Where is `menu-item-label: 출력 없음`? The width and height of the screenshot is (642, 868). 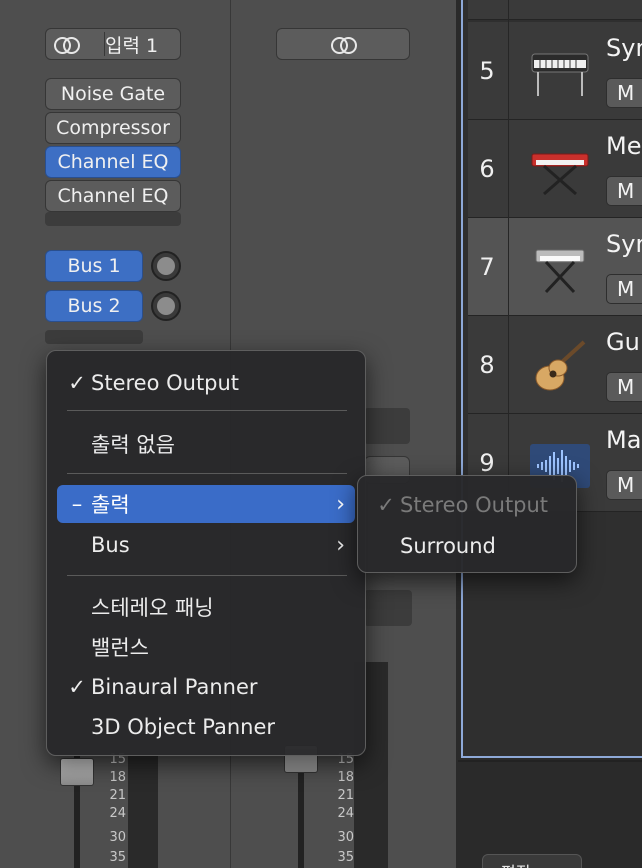 menu-item-label: 출력 없음 is located at coordinates (133, 445).